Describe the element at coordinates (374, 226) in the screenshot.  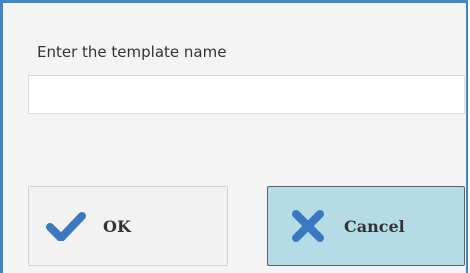
I see `cancel-button-label: Cancel` at that location.